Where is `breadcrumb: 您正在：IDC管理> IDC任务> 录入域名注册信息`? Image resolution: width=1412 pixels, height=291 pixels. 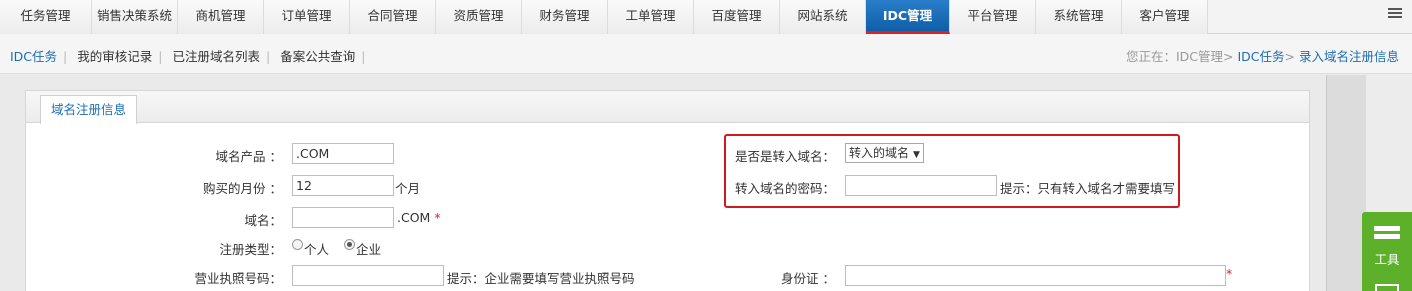 breadcrumb: 您正在：IDC管理> IDC任务> 录入域名注册信息 is located at coordinates (1262, 55).